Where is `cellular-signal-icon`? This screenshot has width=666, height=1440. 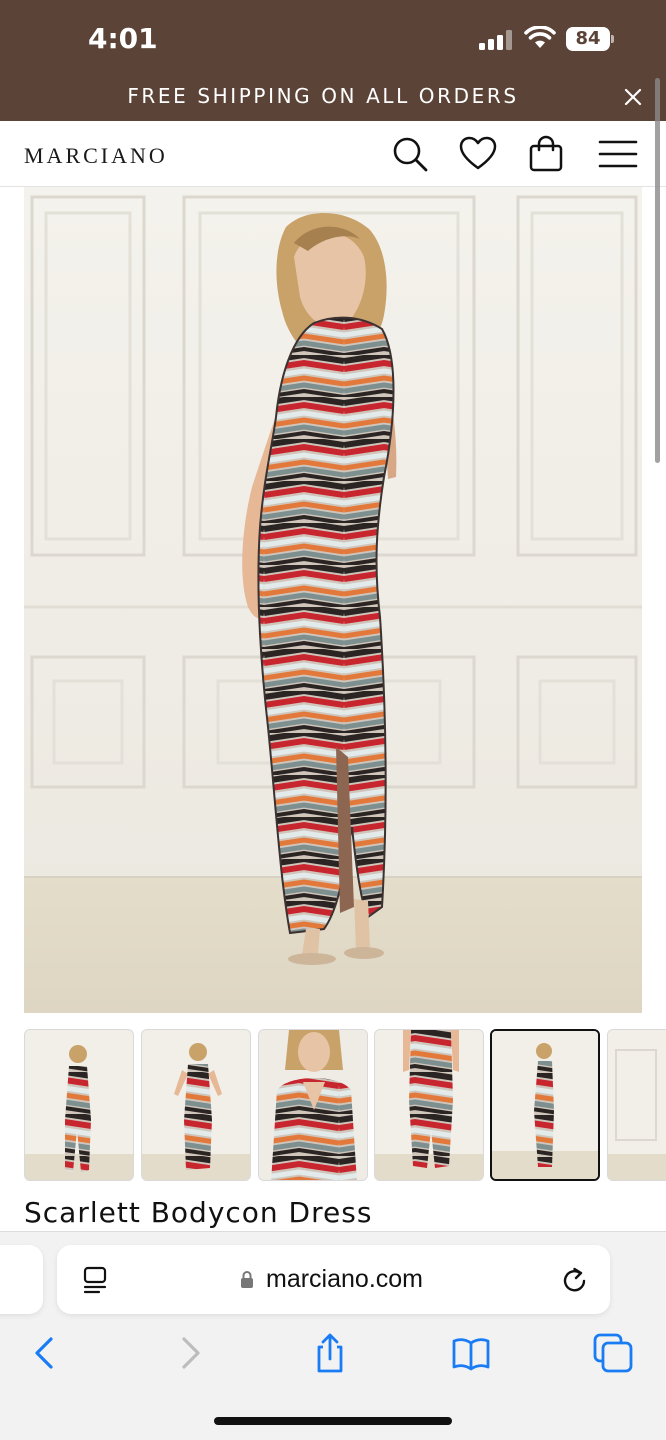 cellular-signal-icon is located at coordinates (496, 40).